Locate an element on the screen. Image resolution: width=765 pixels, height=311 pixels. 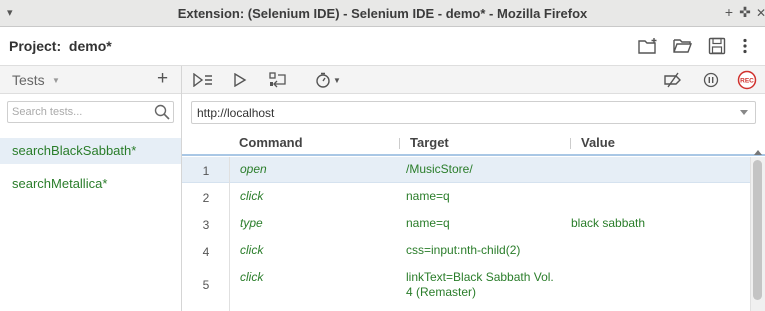
pause-icon is located at coordinates (711, 80).